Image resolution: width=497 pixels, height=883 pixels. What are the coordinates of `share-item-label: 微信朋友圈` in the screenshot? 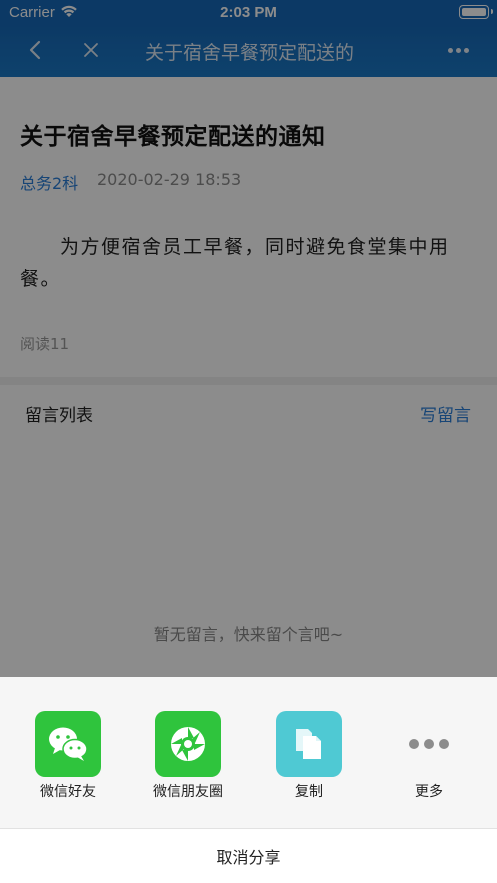 It's located at (188, 792).